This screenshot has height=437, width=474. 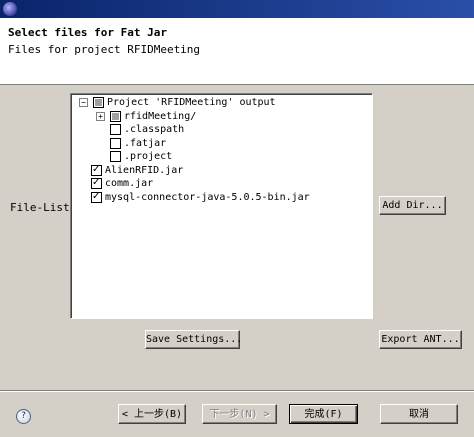 What do you see at coordinates (144, 170) in the screenshot?
I see `tree-item-label: AlienRFID.jar` at bounding box center [144, 170].